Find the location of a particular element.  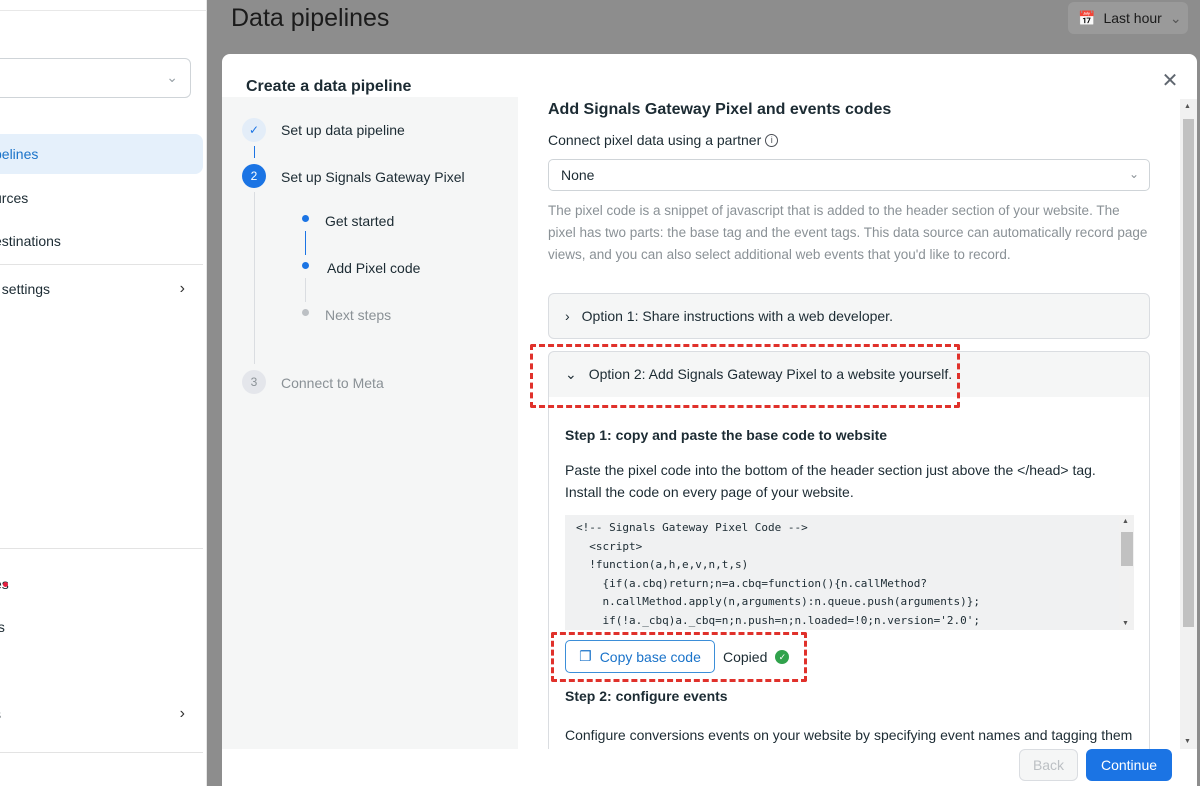

back-button: Back is located at coordinates (1048, 765).